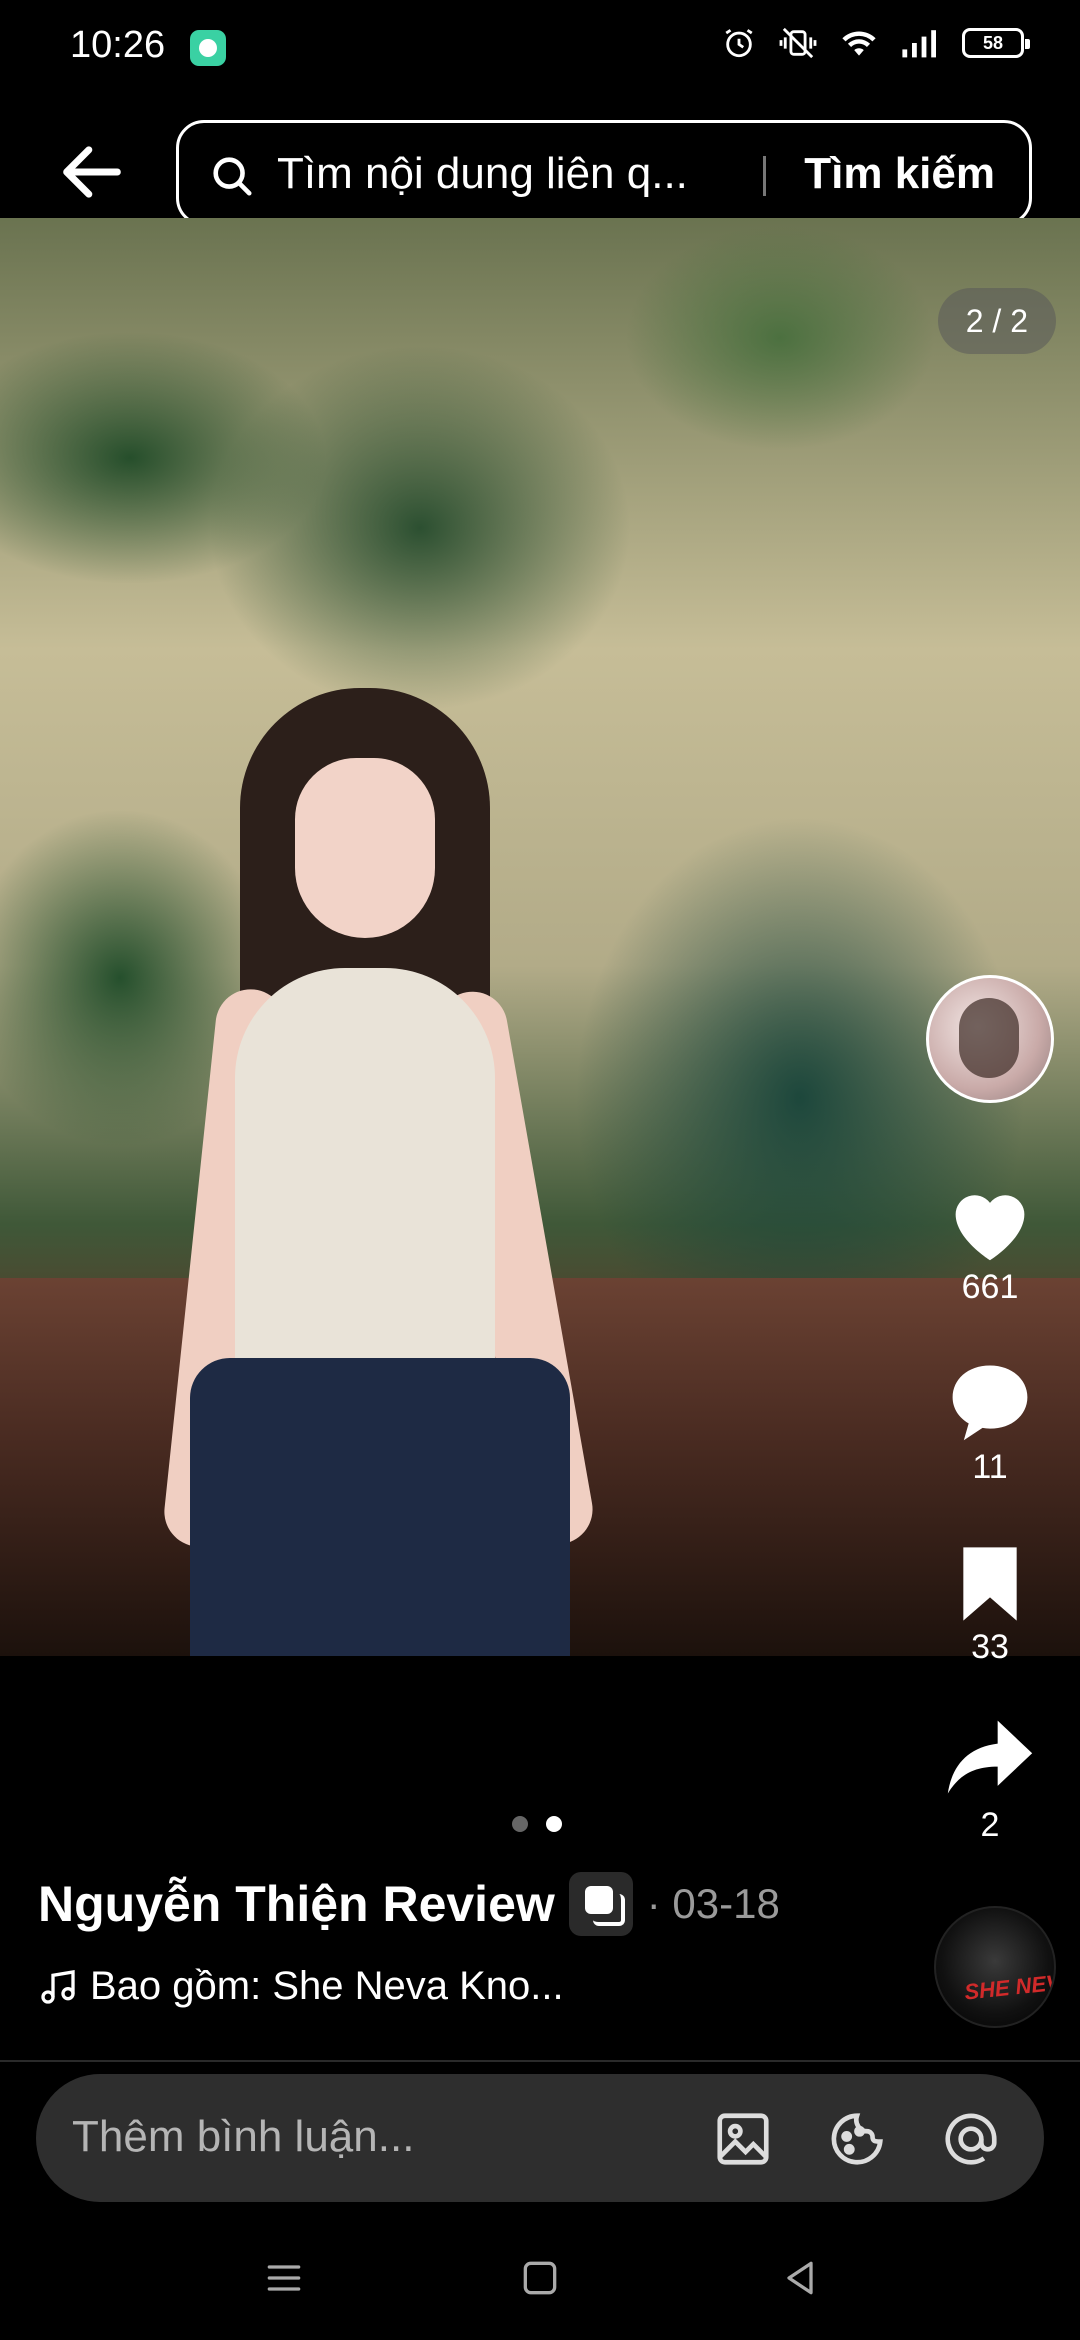  I want to click on vibrate-icon, so click(798, 43).